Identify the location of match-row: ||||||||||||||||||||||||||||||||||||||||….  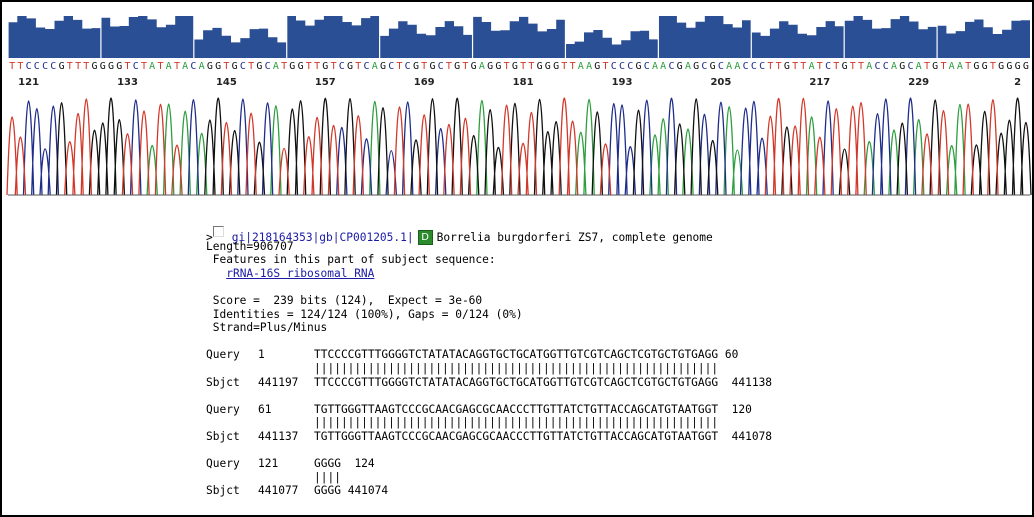
(586, 423).